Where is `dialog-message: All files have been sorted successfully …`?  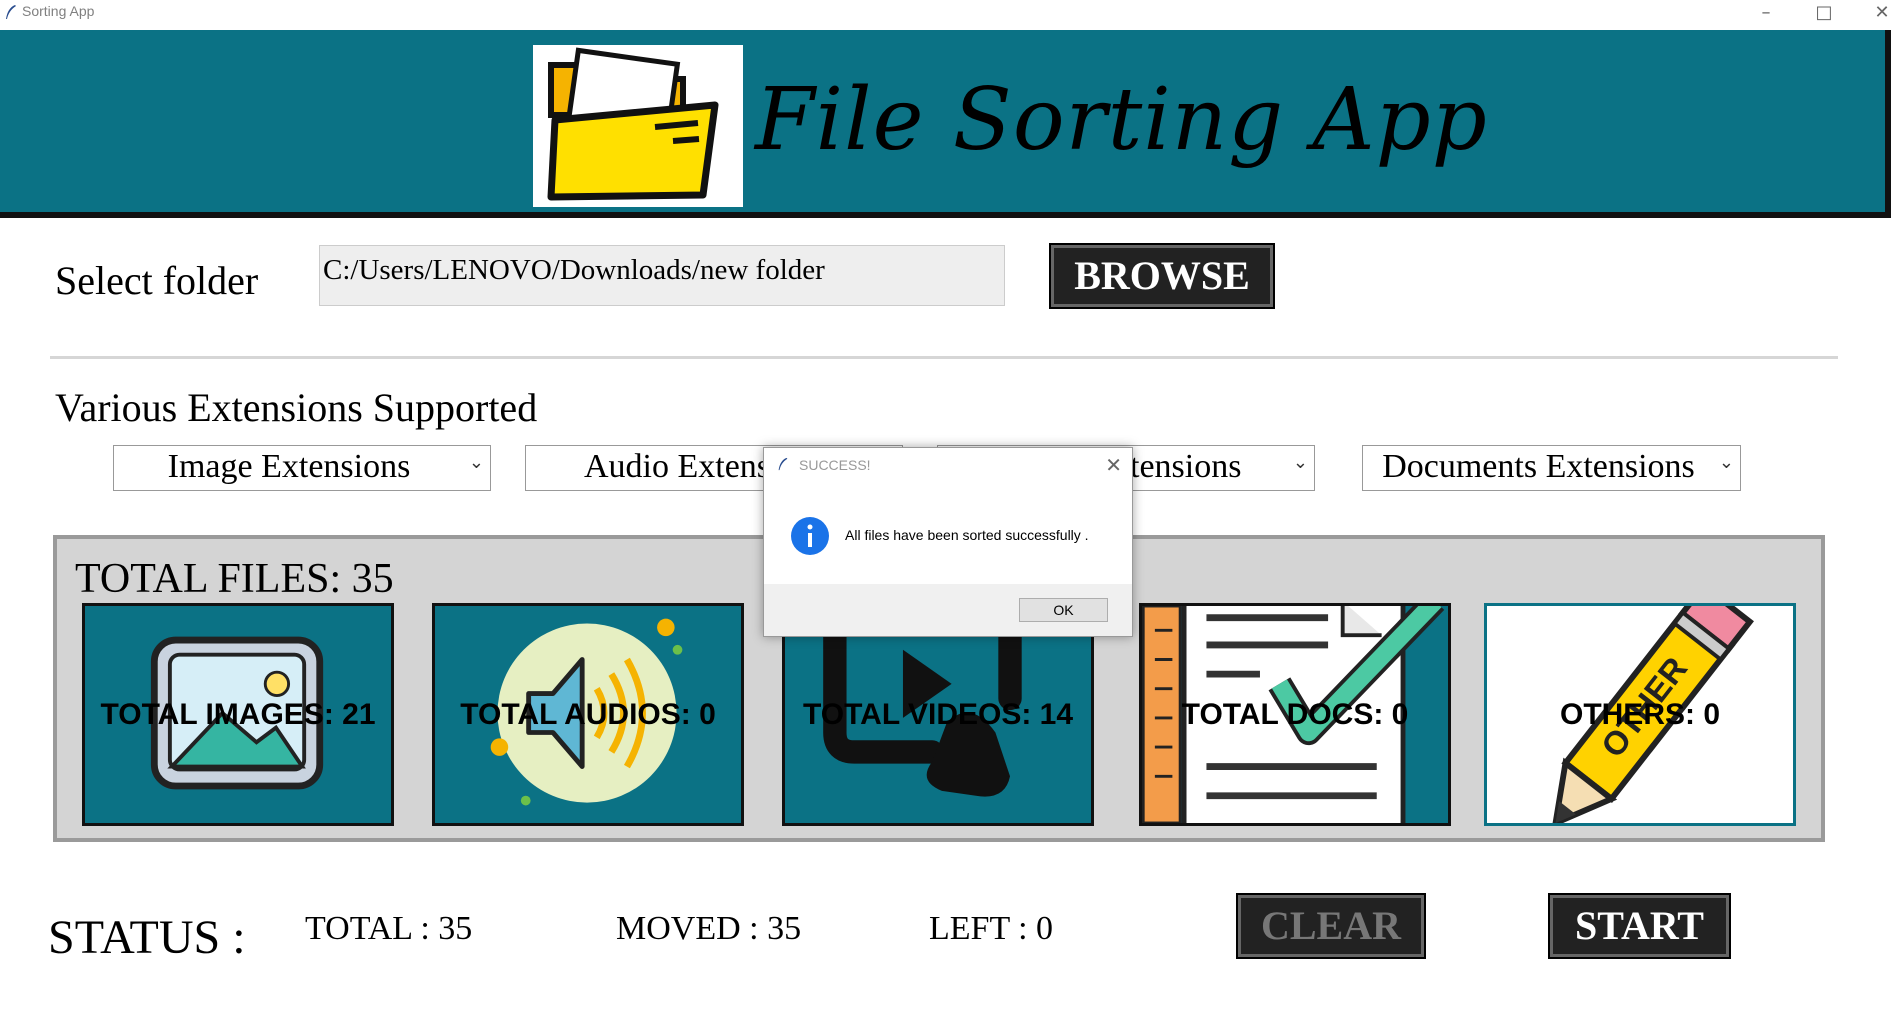
dialog-message: All files have been sorted successfully … is located at coordinates (967, 535).